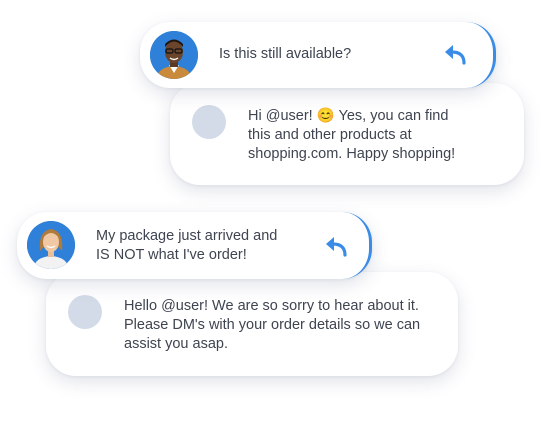  I want to click on man-avatar-icon, so click(174, 55).